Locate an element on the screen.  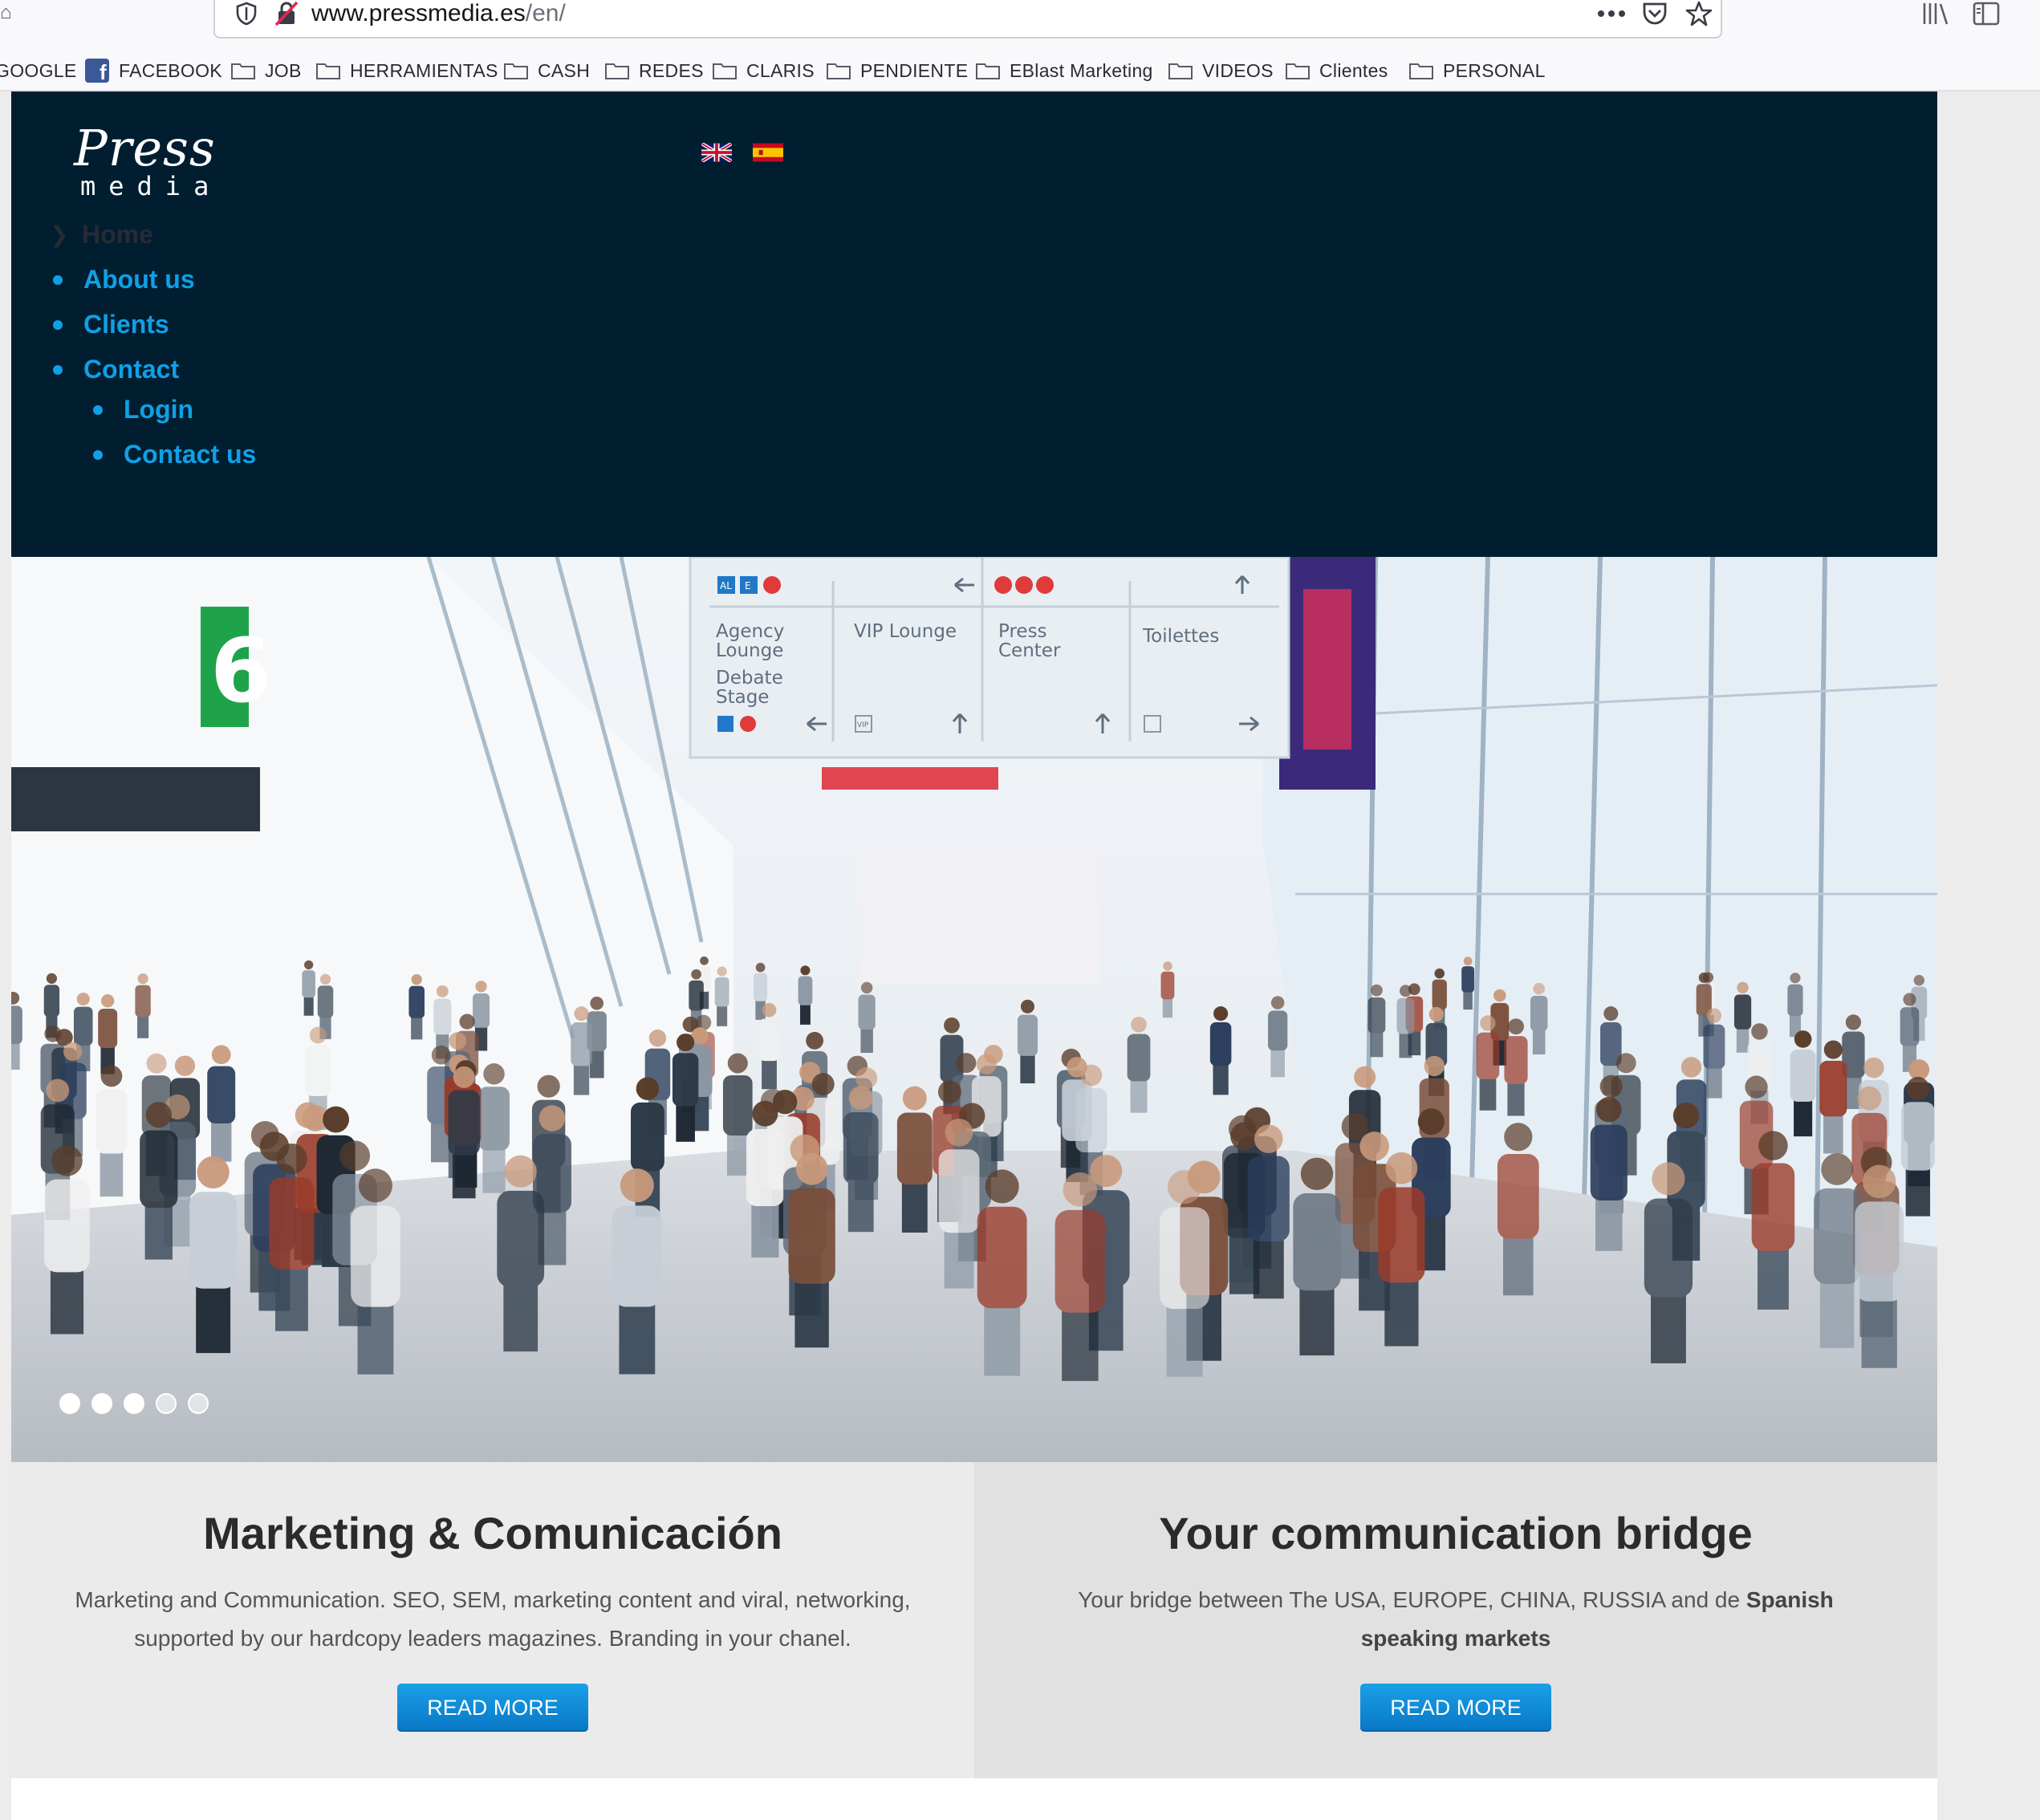
nav-login: Login is located at coordinates (143, 410).